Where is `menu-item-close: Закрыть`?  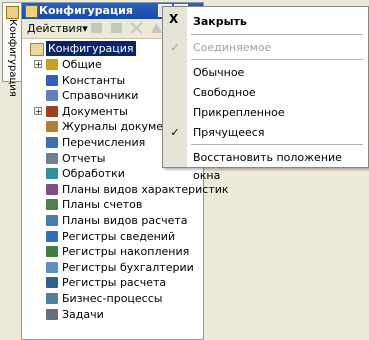 menu-item-close: Закрыть is located at coordinates (265, 22).